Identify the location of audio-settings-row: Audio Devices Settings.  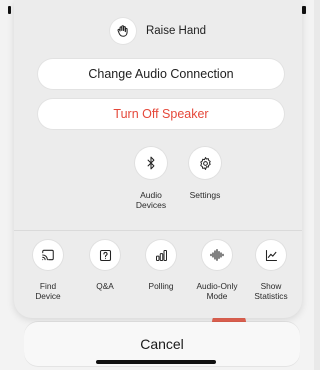
(181, 182).